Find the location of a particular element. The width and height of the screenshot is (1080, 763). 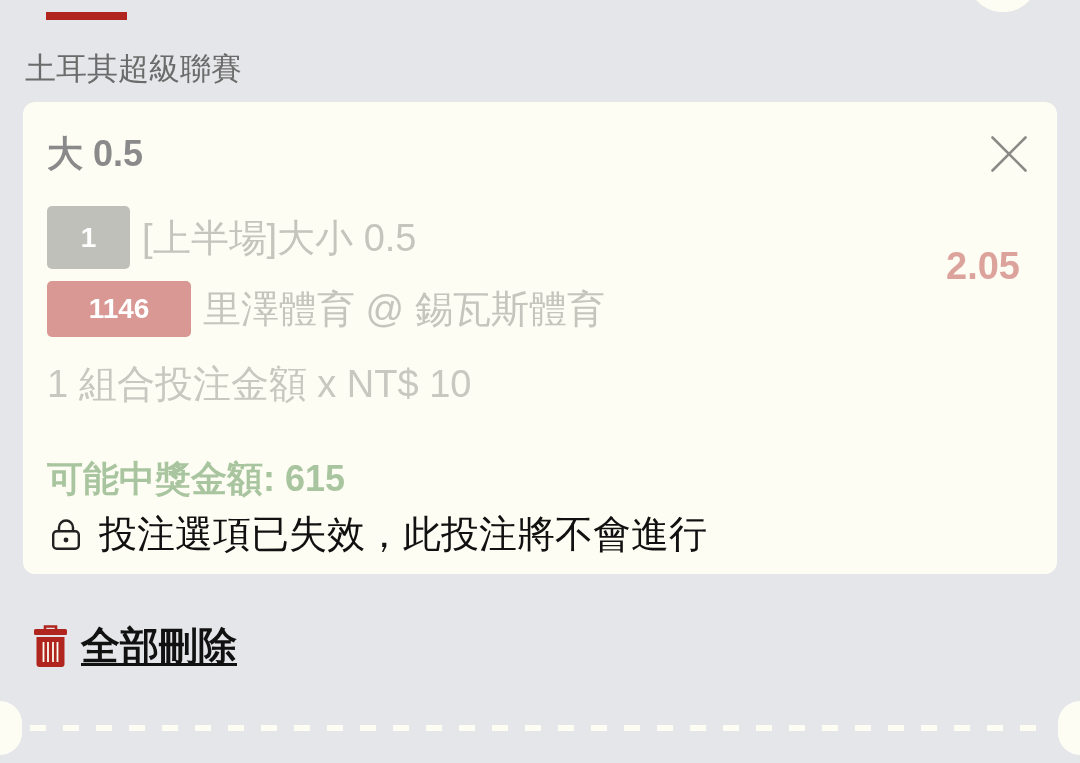

delete-all-link: 全部刪除 is located at coordinates (135, 646).